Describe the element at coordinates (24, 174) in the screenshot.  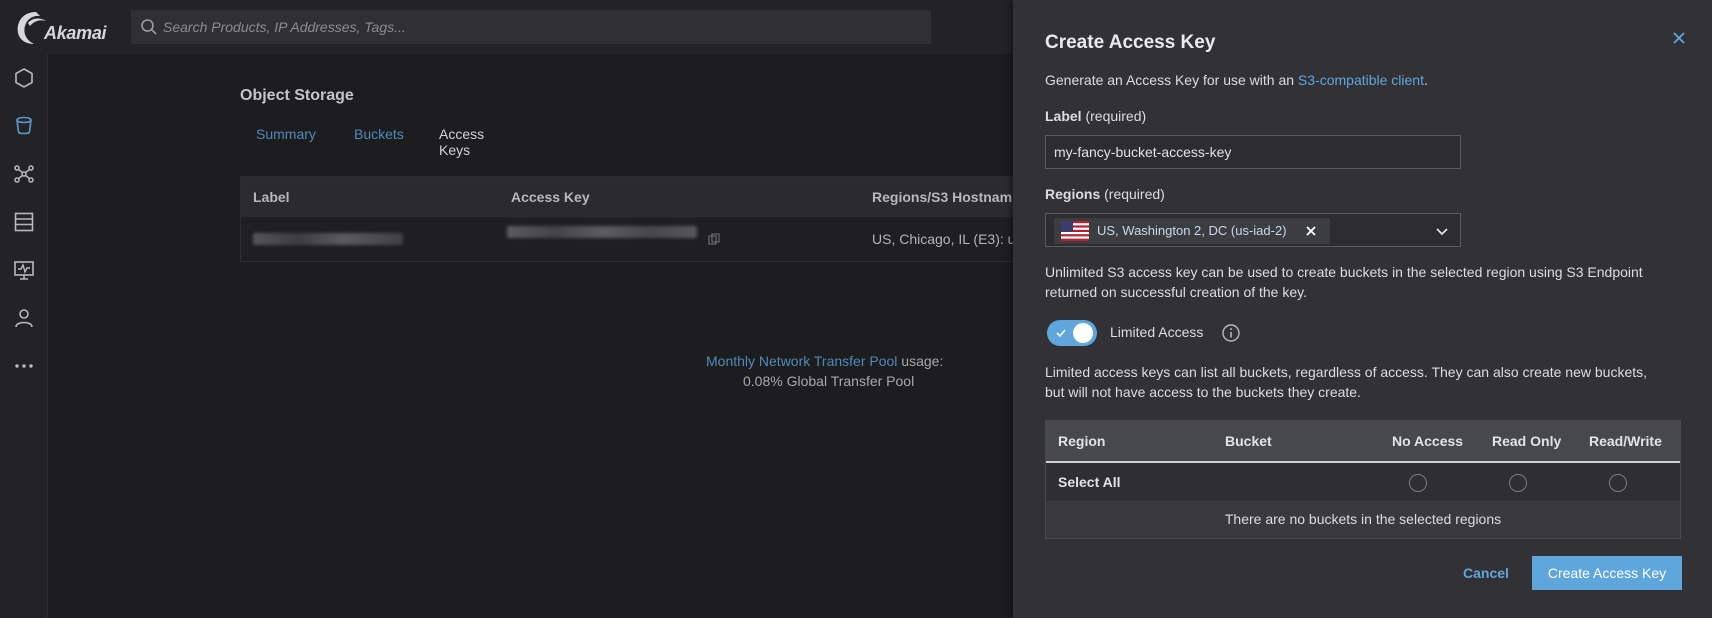
I see `network-icon` at that location.